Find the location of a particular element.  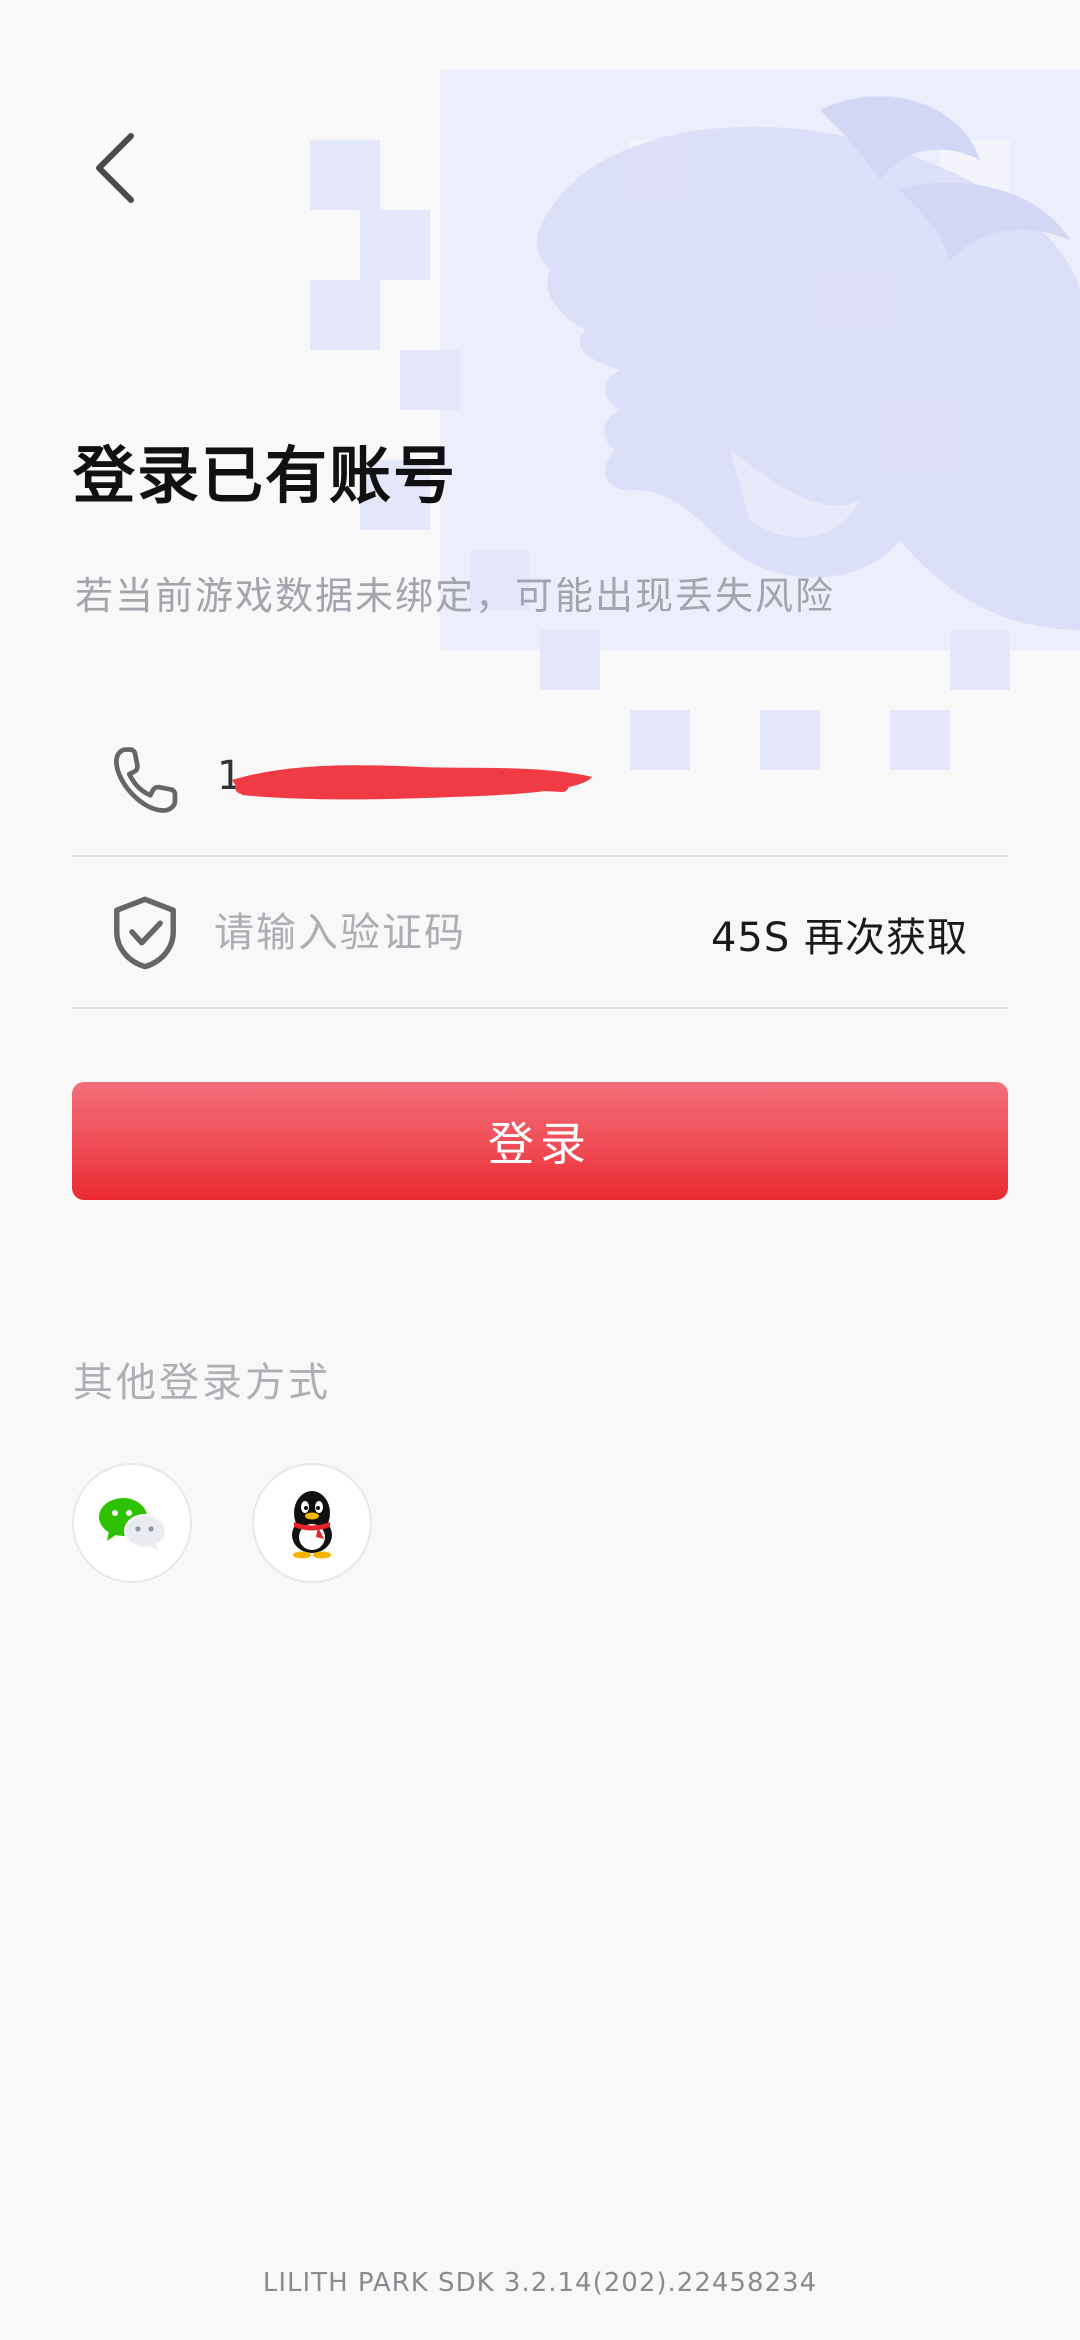

sdk-version-text: LILITH PARK SDK 3.2.14(202).22458234 is located at coordinates (540, 2283).